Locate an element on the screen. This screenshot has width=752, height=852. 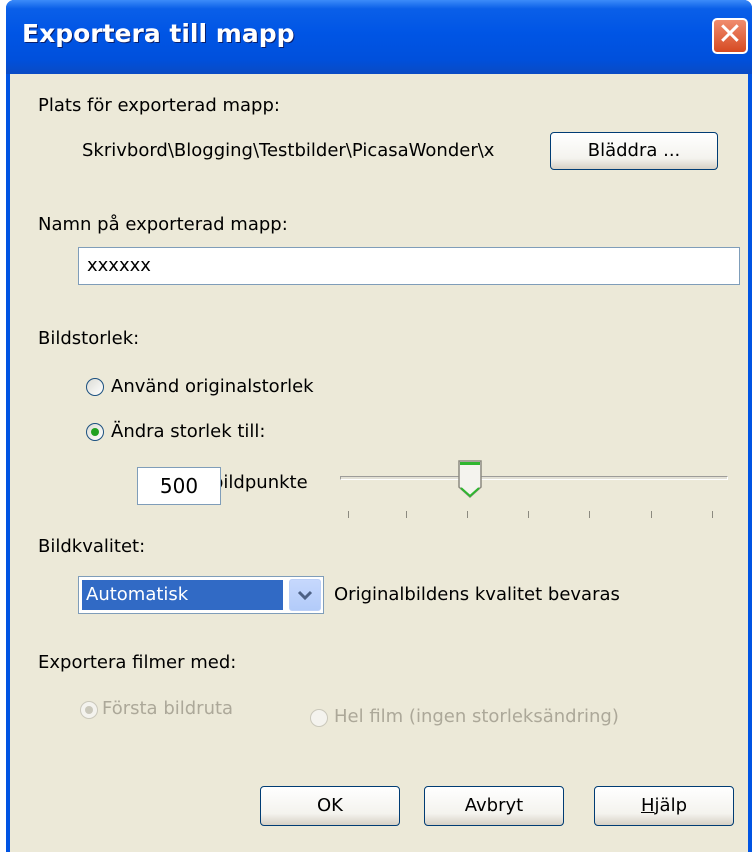
size-unit-label: bildpunkte is located at coordinates (264, 482).